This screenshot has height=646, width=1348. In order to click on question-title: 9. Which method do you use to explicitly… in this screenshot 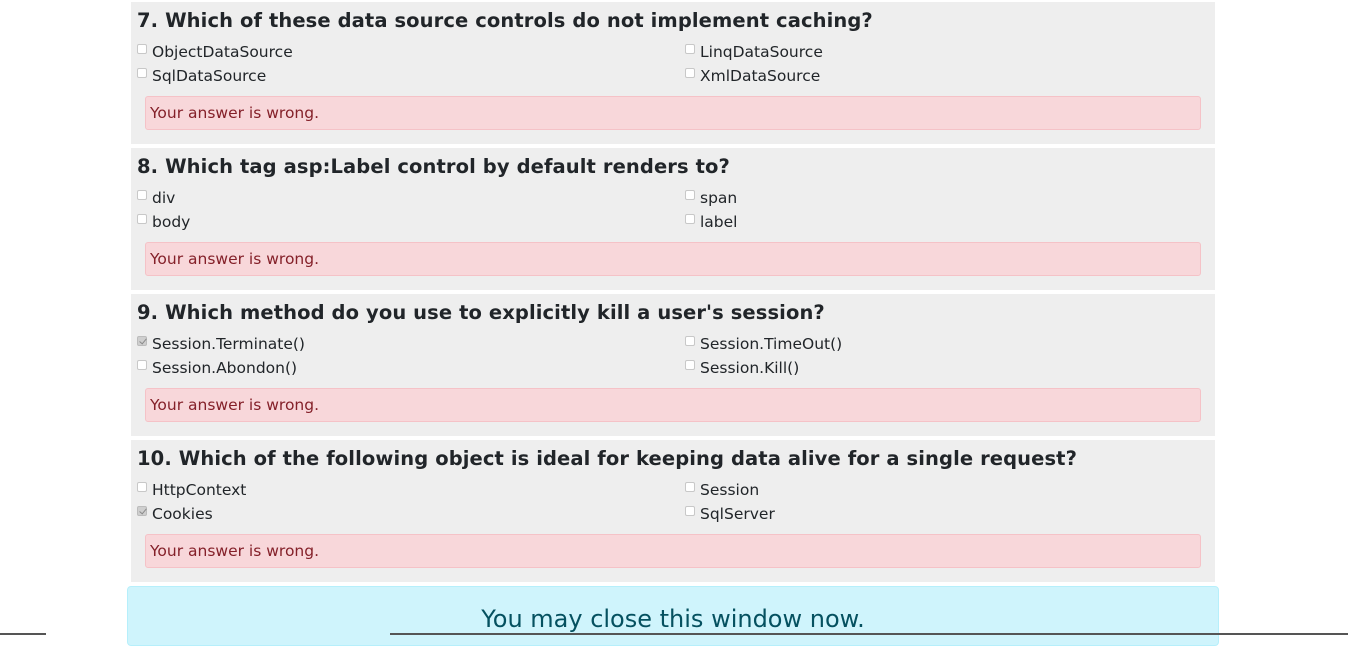, I will do `click(481, 312)`.